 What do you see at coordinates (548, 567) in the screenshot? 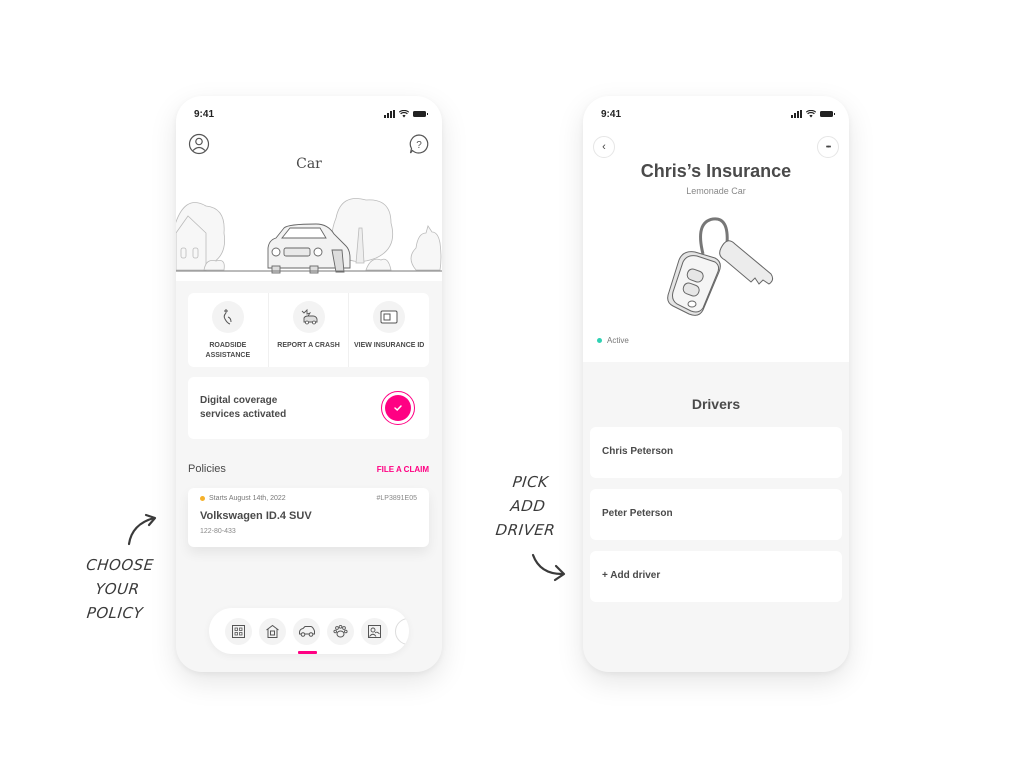
I see `curved-arrow-down-right-icon` at bounding box center [548, 567].